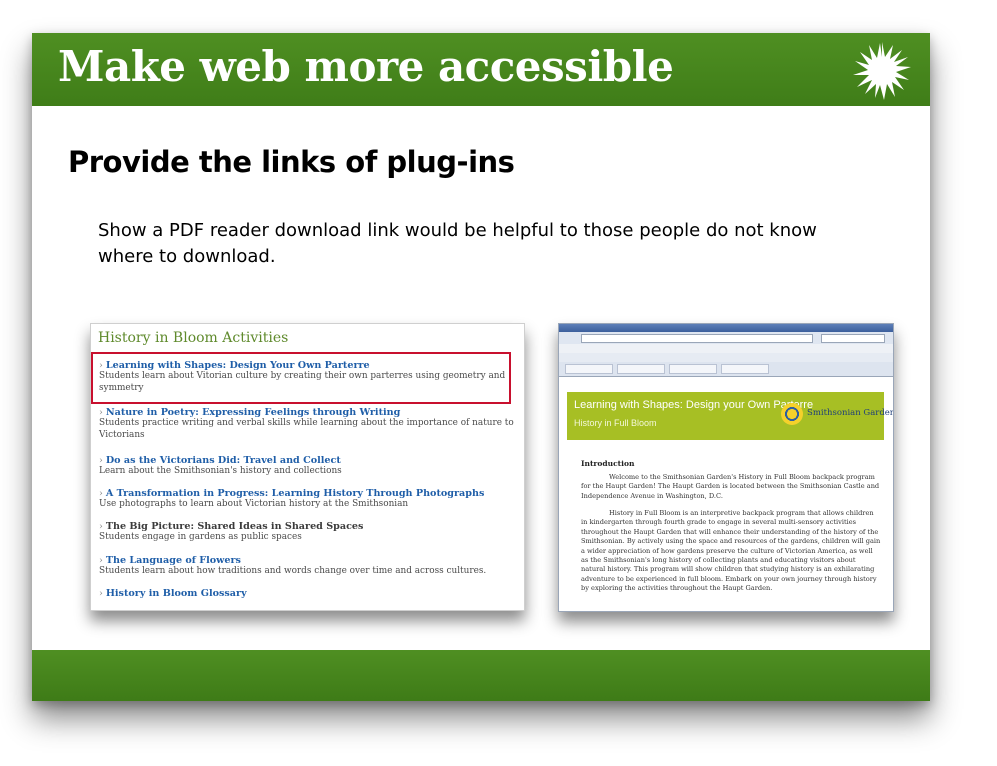 This screenshot has width=997, height=766. Describe the element at coordinates (481, 675) in the screenshot. I see `footer-band` at that location.